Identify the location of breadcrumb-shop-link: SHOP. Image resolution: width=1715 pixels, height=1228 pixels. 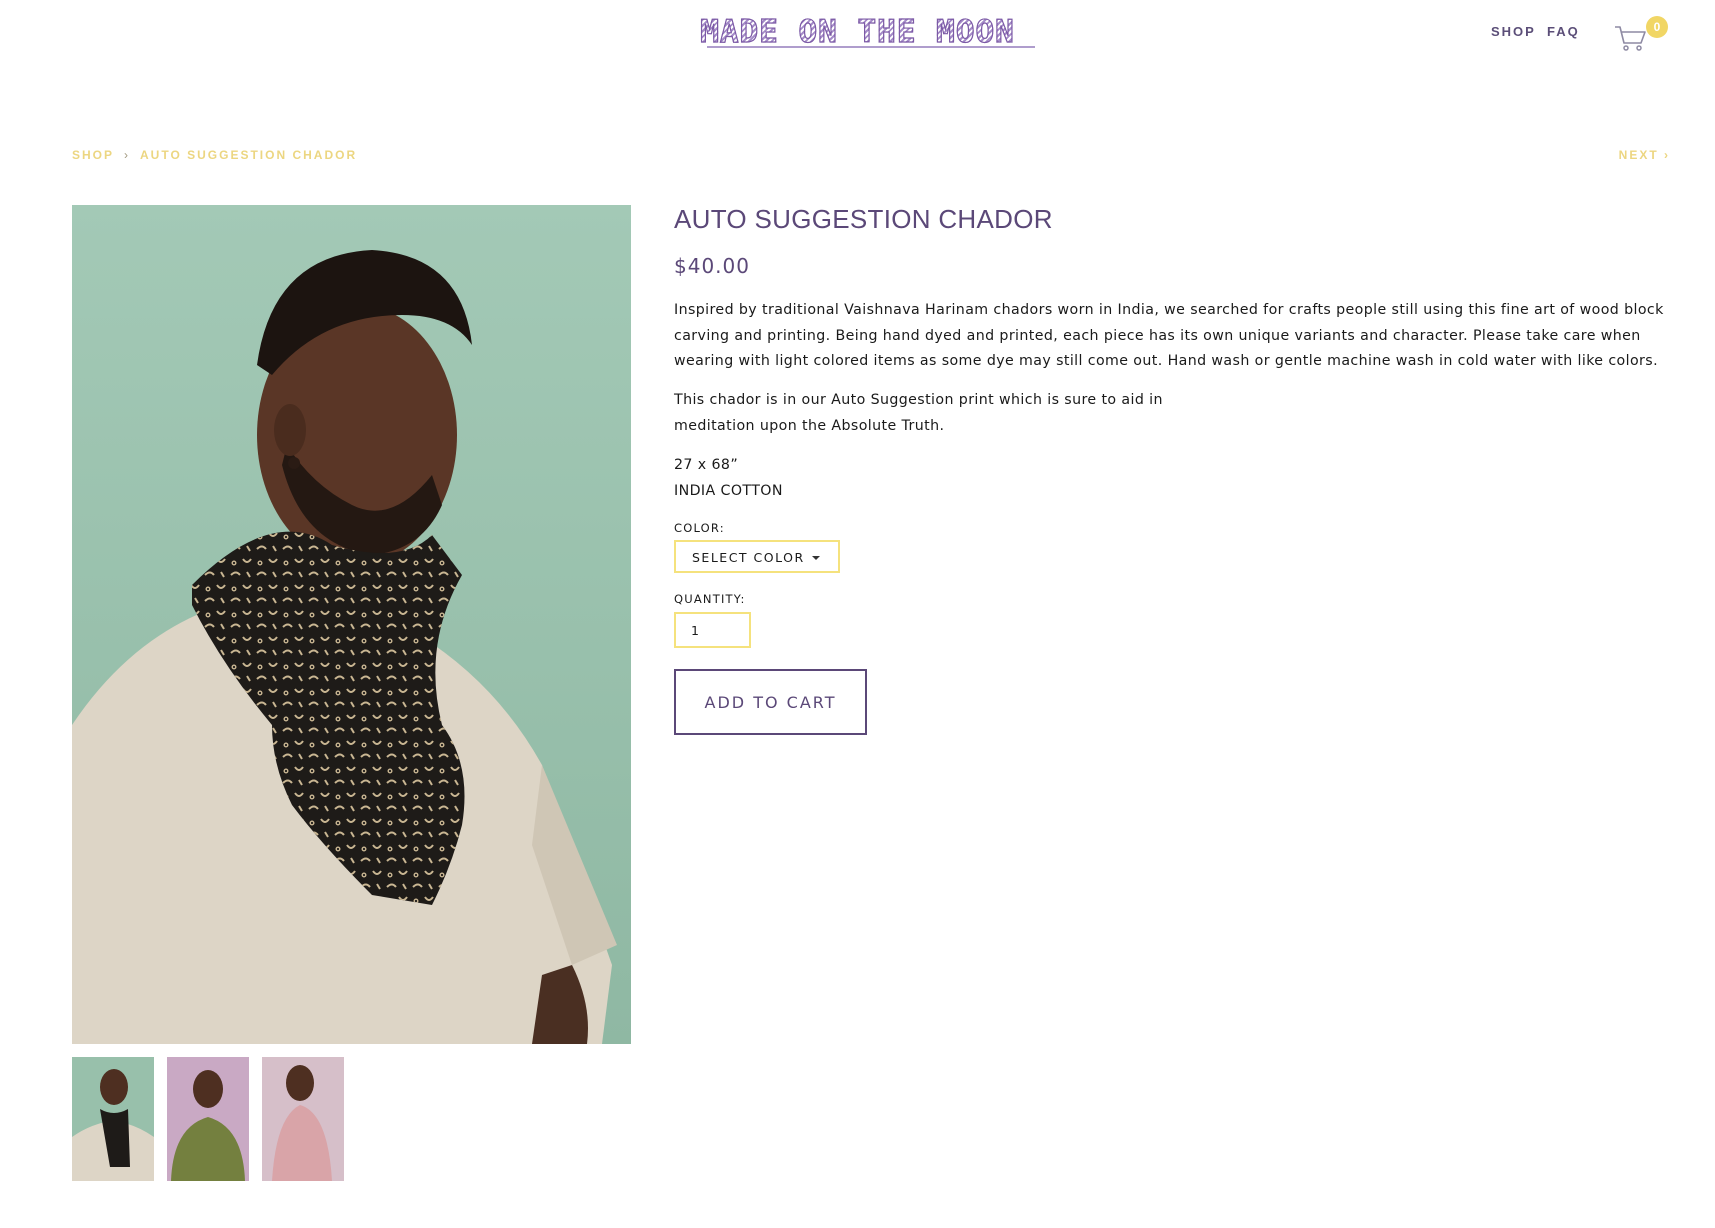
(93, 155).